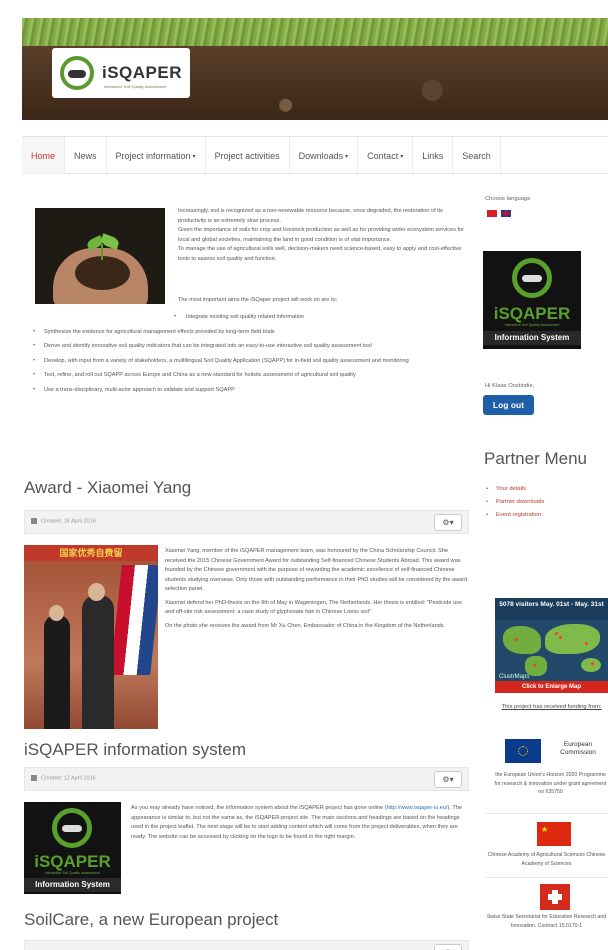 This screenshot has height=950, width=608. I want to click on nav-item-links: Links, so click(433, 156).